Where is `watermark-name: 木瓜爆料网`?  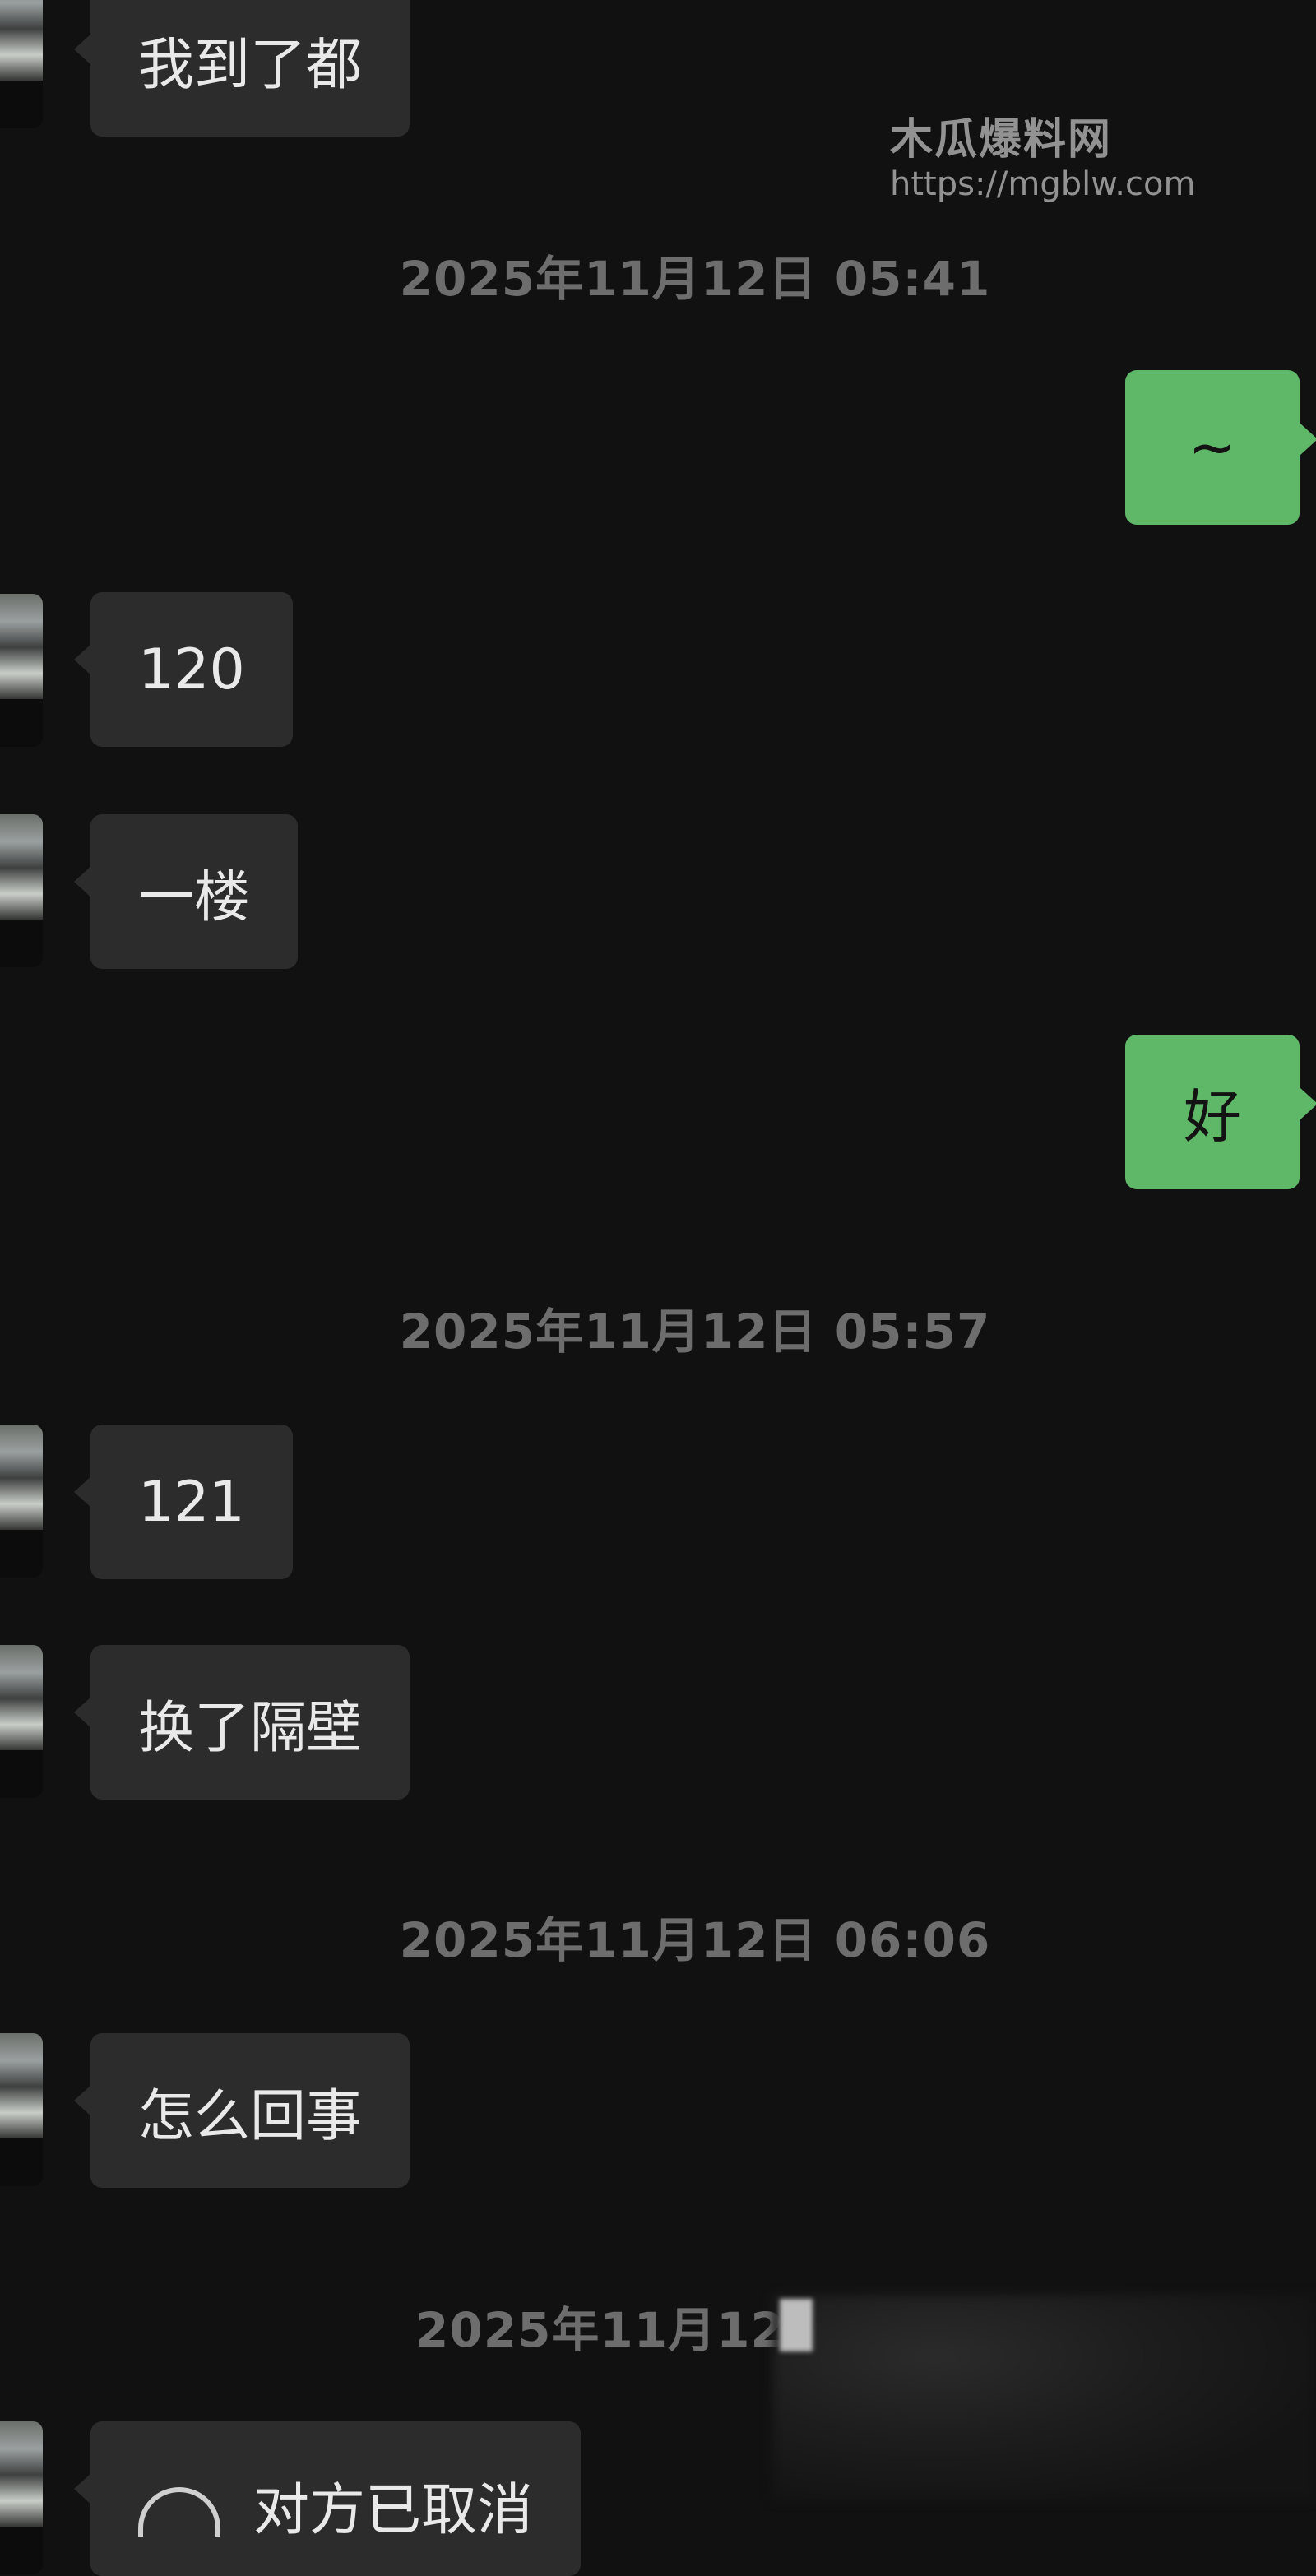
watermark-name: 木瓜爆料网 is located at coordinates (1001, 140).